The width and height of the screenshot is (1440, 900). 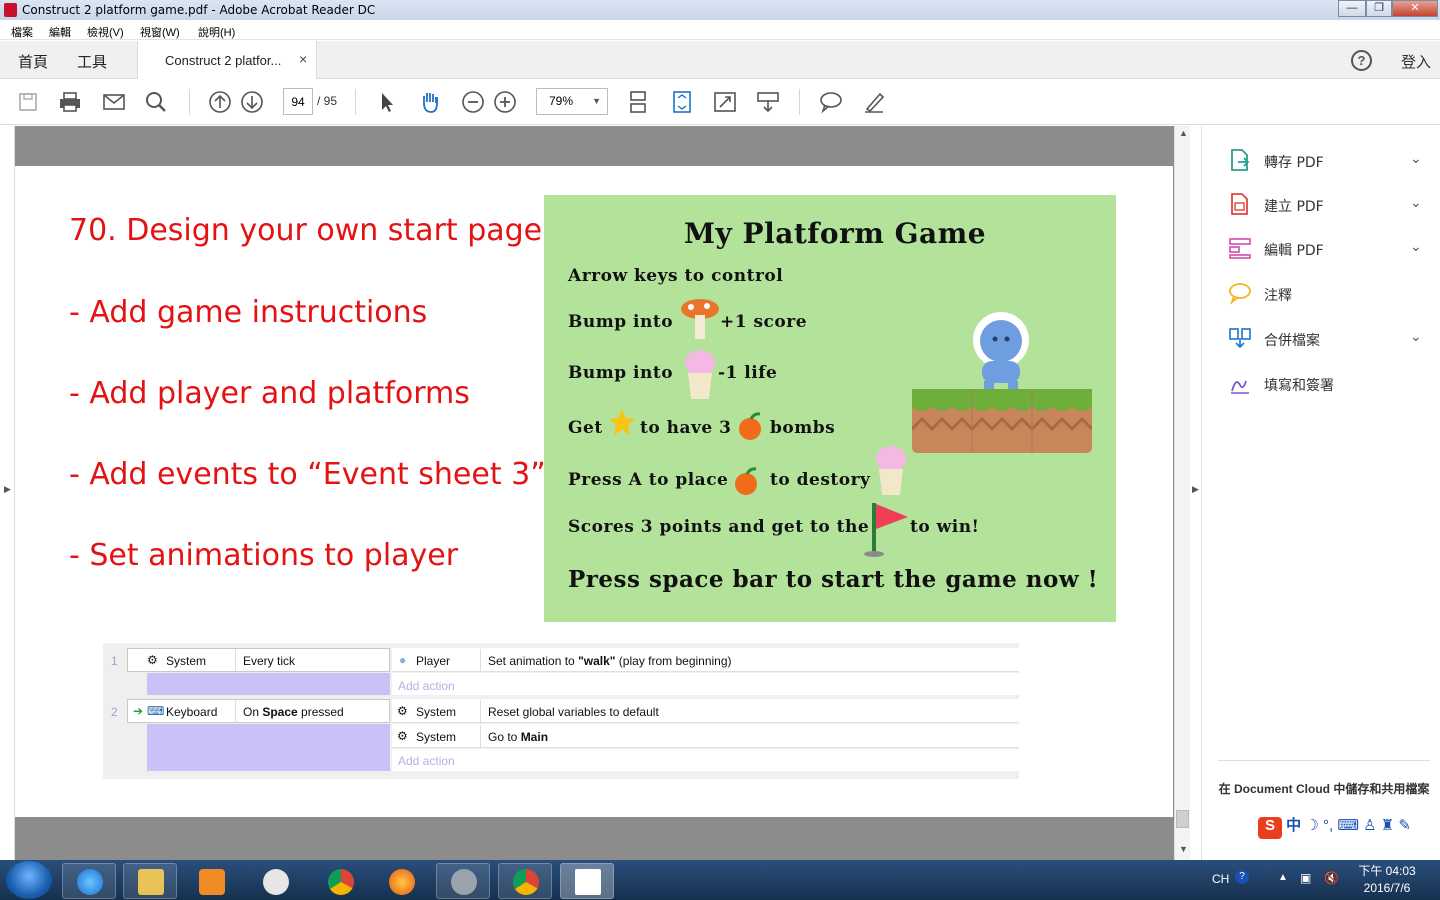 What do you see at coordinates (1387, 888) in the screenshot?
I see `date: 2016/7/6` at bounding box center [1387, 888].